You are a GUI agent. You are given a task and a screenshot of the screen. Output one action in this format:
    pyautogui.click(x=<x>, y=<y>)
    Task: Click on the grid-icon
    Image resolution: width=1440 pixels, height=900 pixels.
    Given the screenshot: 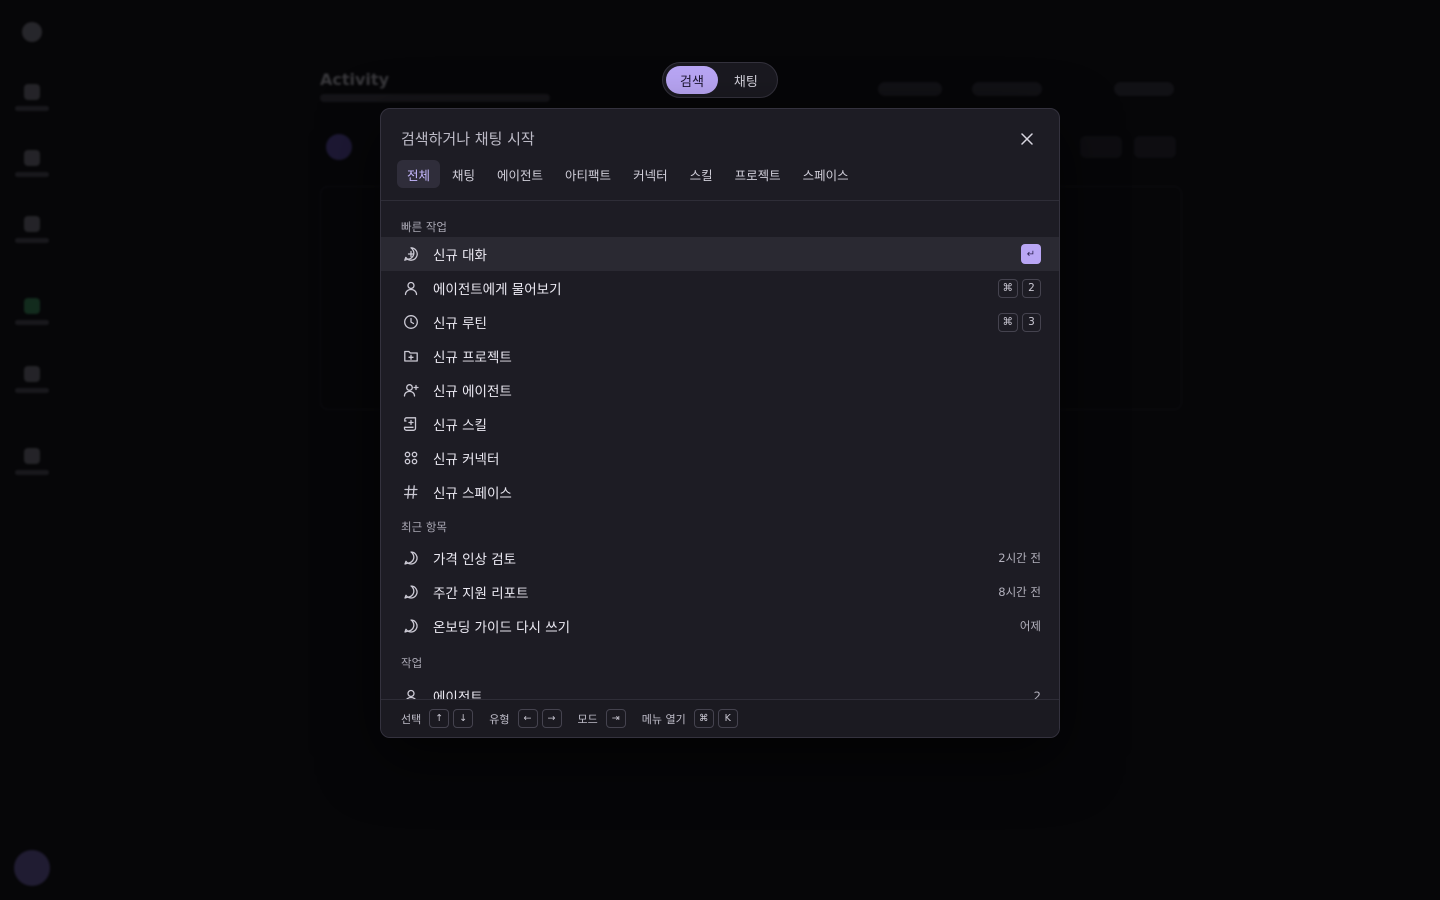 What is the action you would take?
    pyautogui.click(x=411, y=458)
    